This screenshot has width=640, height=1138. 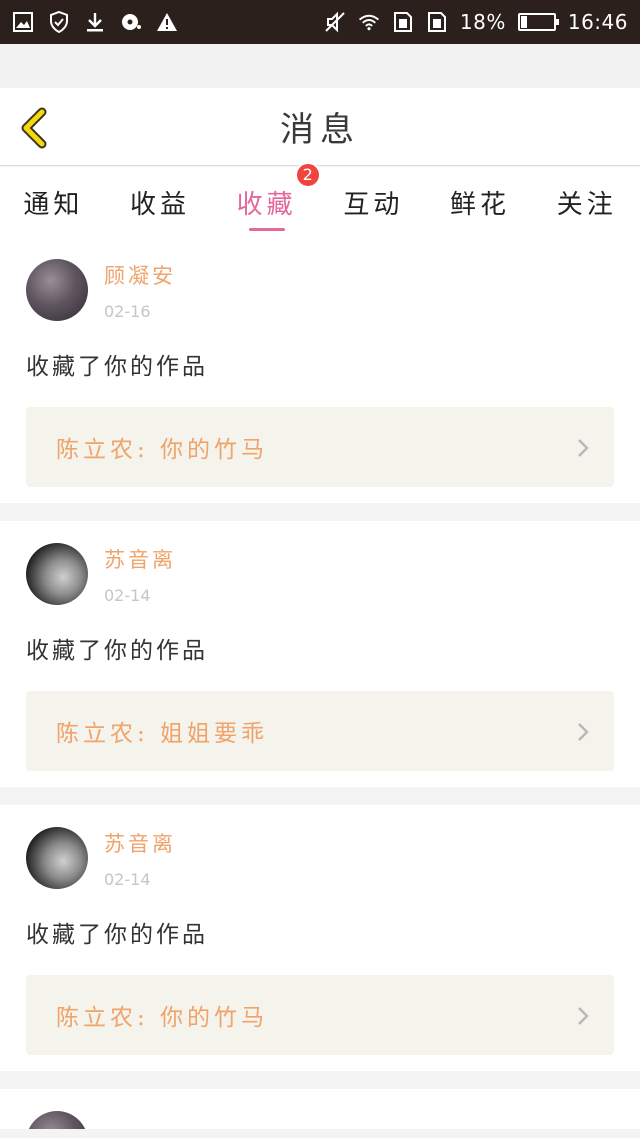 What do you see at coordinates (369, 22) in the screenshot?
I see `wifi-icon` at bounding box center [369, 22].